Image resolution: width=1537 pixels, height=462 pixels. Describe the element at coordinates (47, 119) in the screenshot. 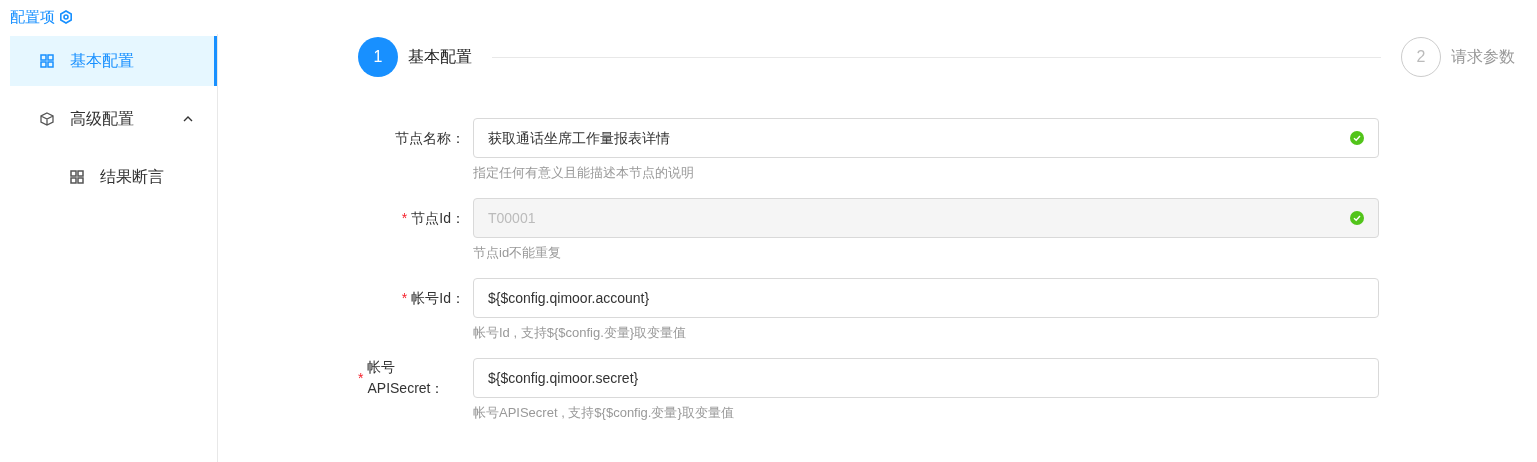

I see `cube-icon` at that location.